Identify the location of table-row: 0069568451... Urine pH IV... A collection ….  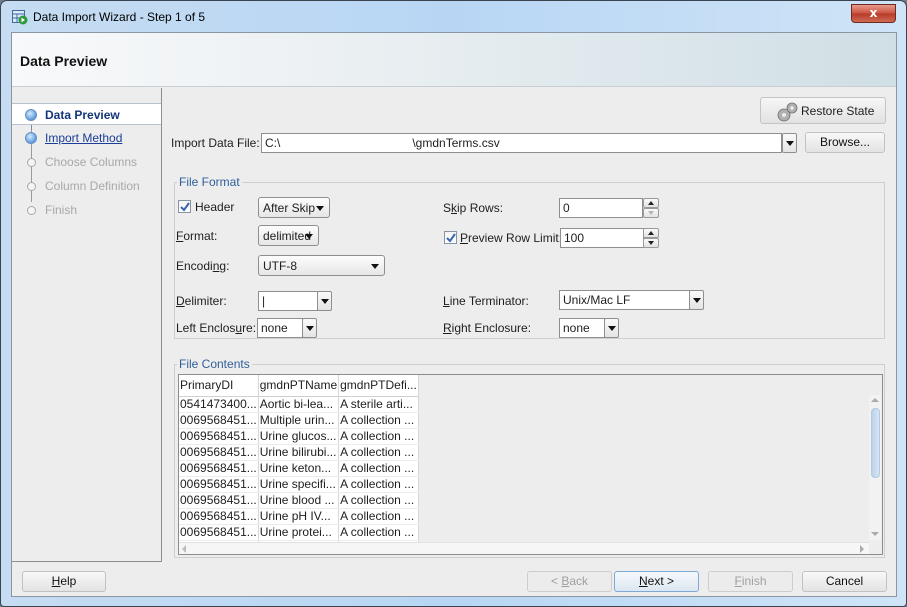
(299, 516).